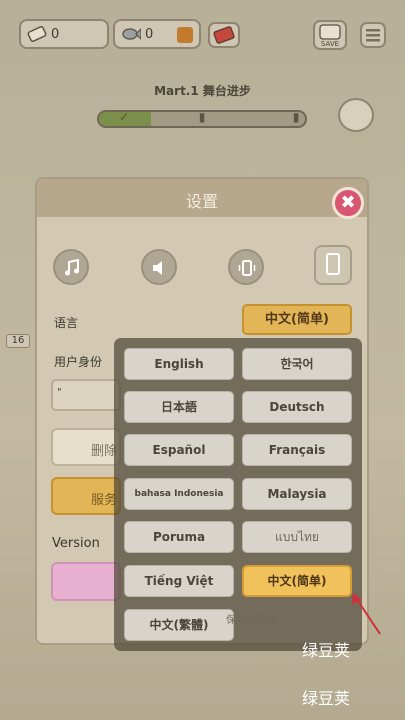  I want to click on menu-button, so click(373, 35).